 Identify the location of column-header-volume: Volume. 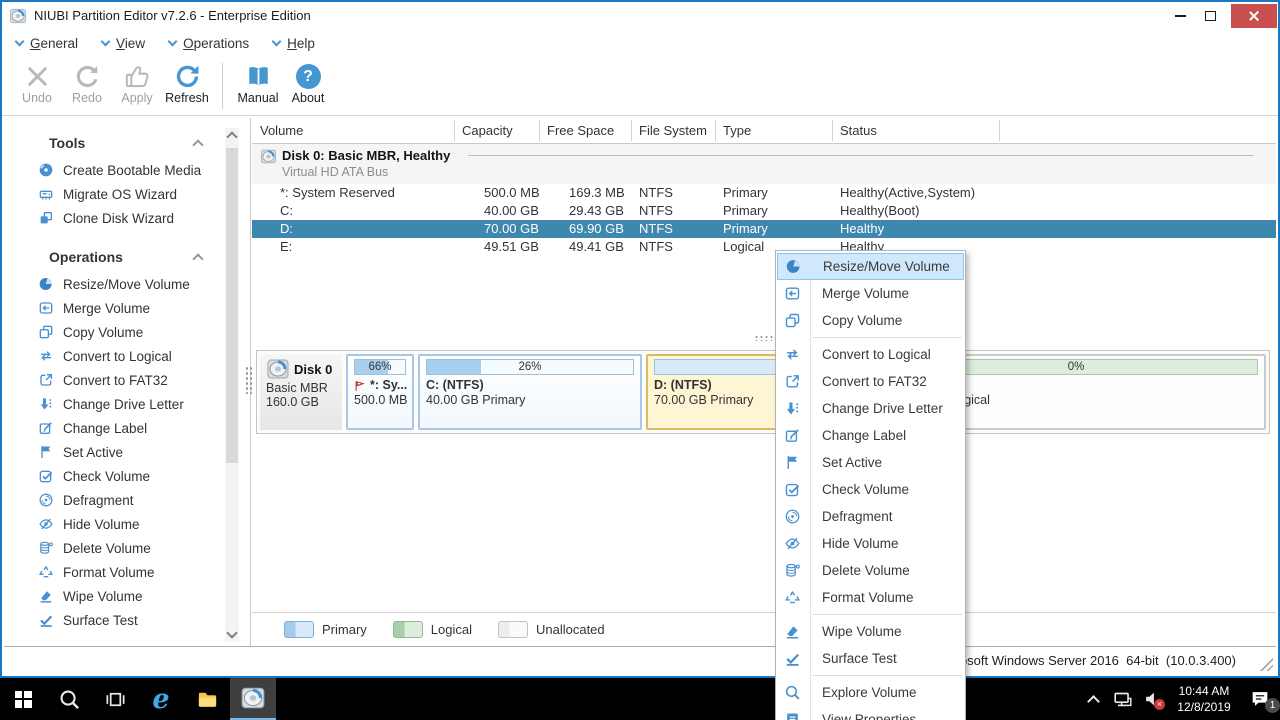
(281, 130).